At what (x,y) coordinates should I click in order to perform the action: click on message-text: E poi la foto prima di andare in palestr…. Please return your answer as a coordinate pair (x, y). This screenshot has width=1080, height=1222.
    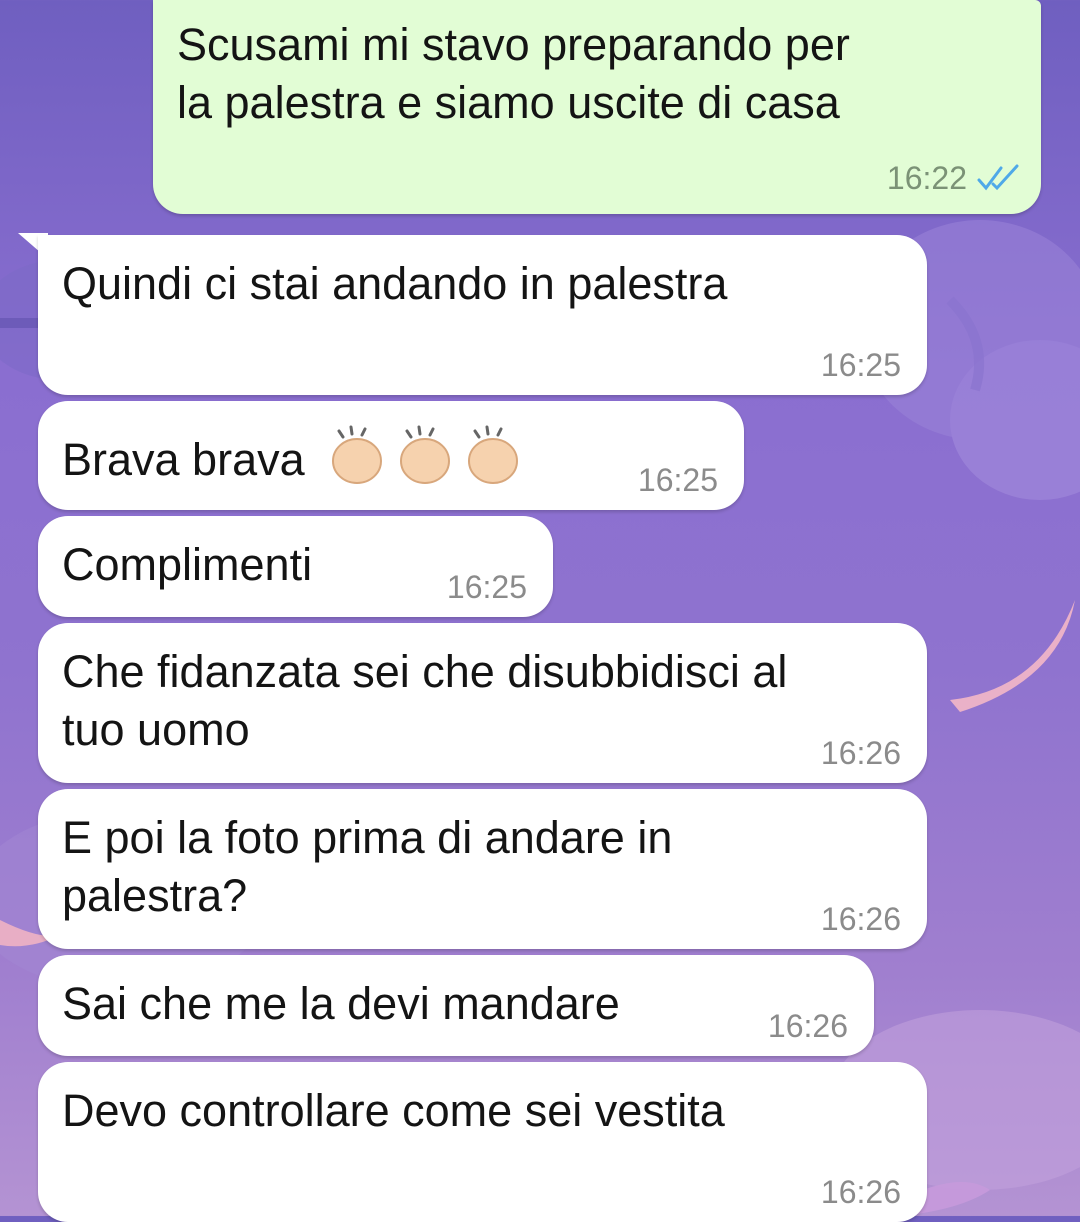
    Looking at the image, I should click on (367, 866).